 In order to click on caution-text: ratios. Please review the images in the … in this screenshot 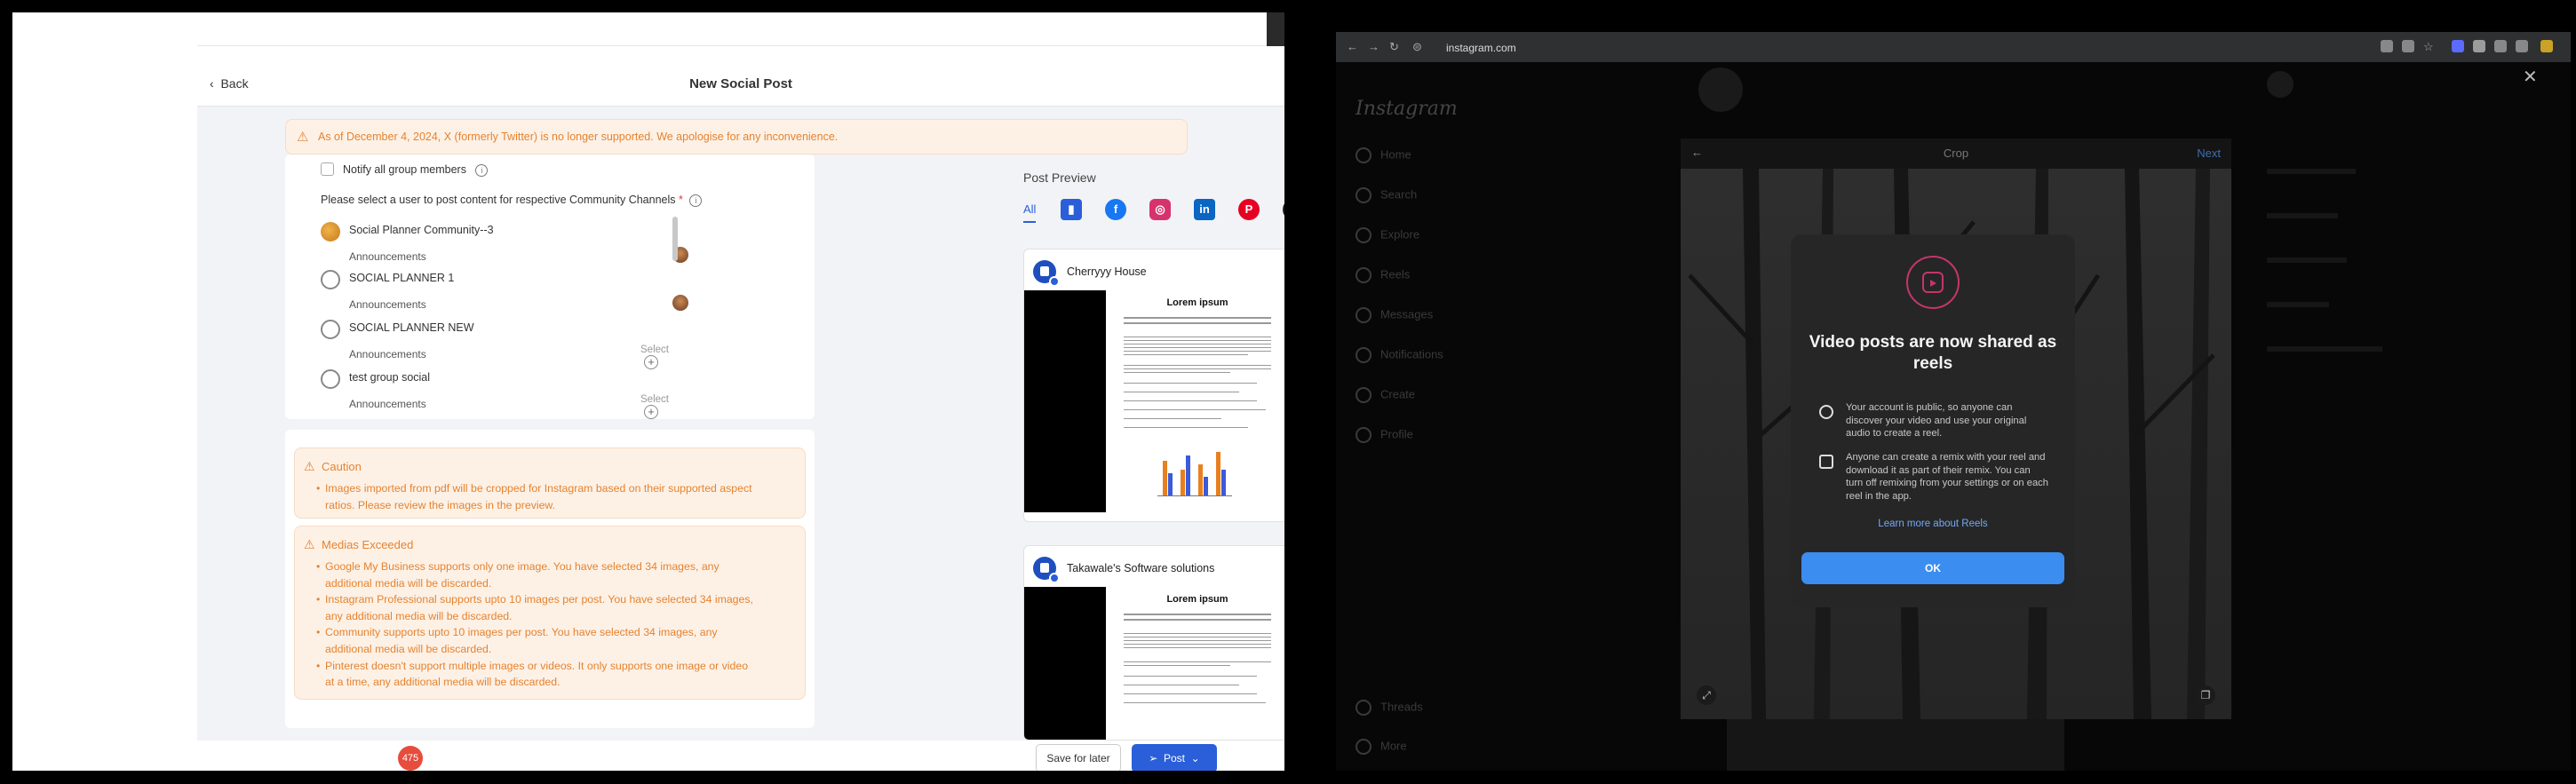, I will do `click(440, 504)`.